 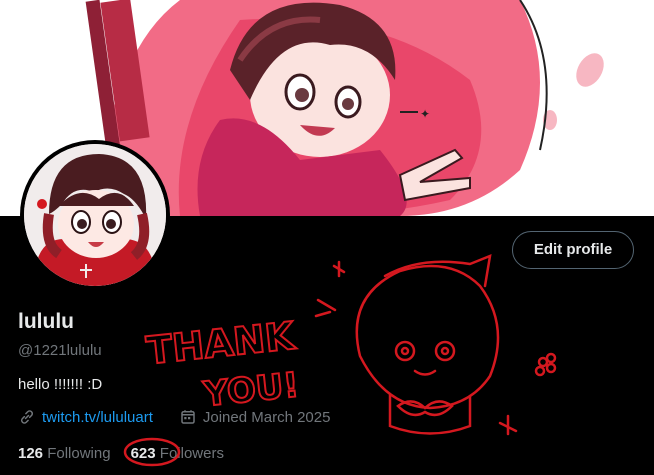 What do you see at coordinates (121, 453) in the screenshot?
I see `follow-stats: 126 Following 623 Followers` at bounding box center [121, 453].